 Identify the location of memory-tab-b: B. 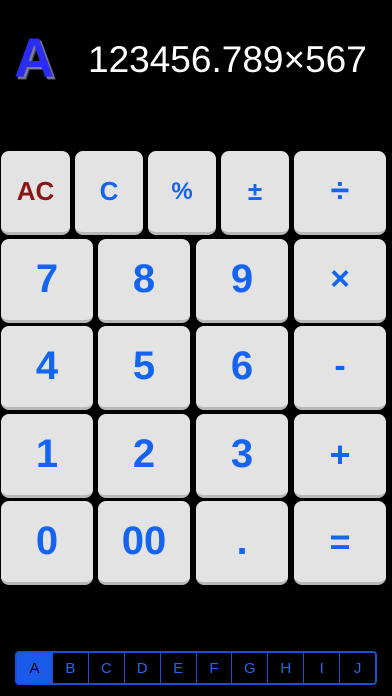
(69, 668).